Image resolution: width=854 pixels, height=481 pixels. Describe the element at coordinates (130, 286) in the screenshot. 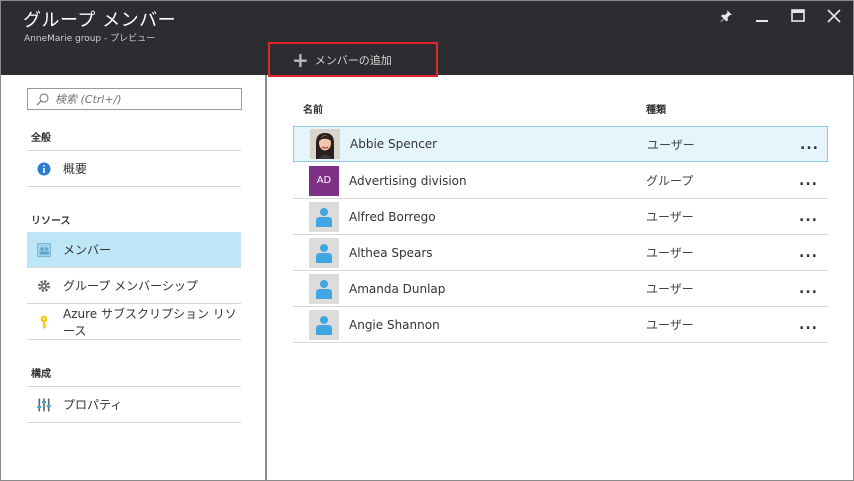

I see `sidebar-item-label: グループ メンバーシップ` at that location.